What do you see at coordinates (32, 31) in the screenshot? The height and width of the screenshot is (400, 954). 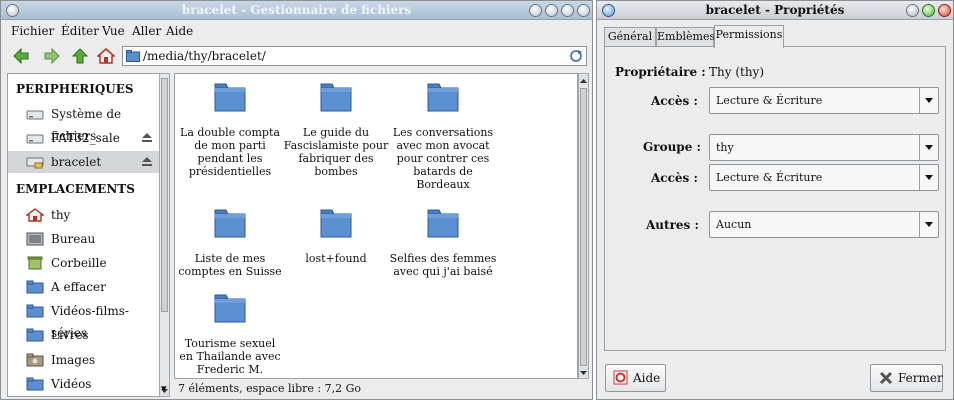 I see `menu-fichier: Fichier` at bounding box center [32, 31].